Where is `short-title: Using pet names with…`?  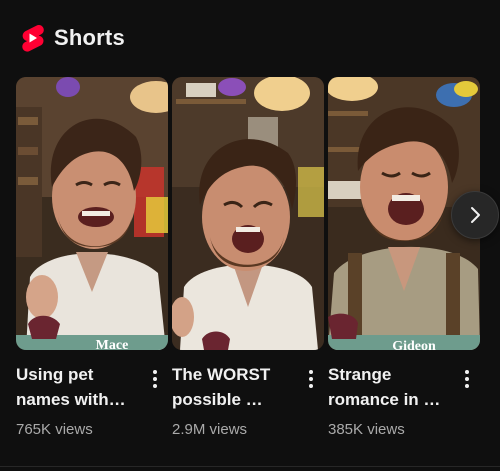
short-title: Using pet names with… is located at coordinates (77, 387).